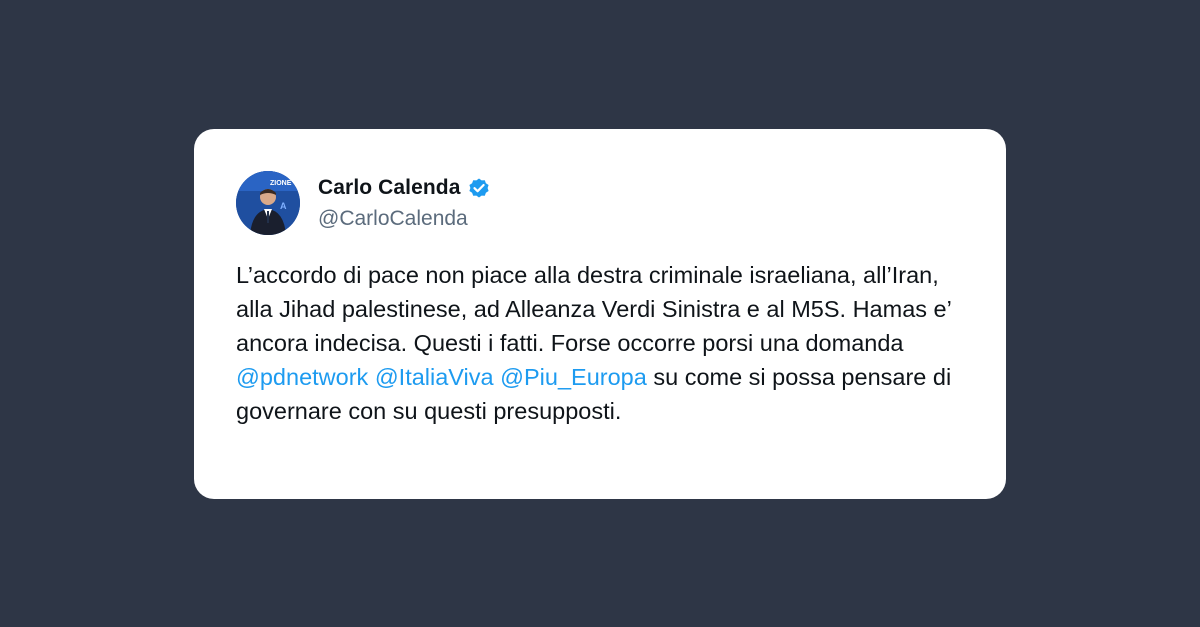 The width and height of the screenshot is (1200, 627). What do you see at coordinates (283, 206) in the screenshot?
I see `svg-text: A` at bounding box center [283, 206].